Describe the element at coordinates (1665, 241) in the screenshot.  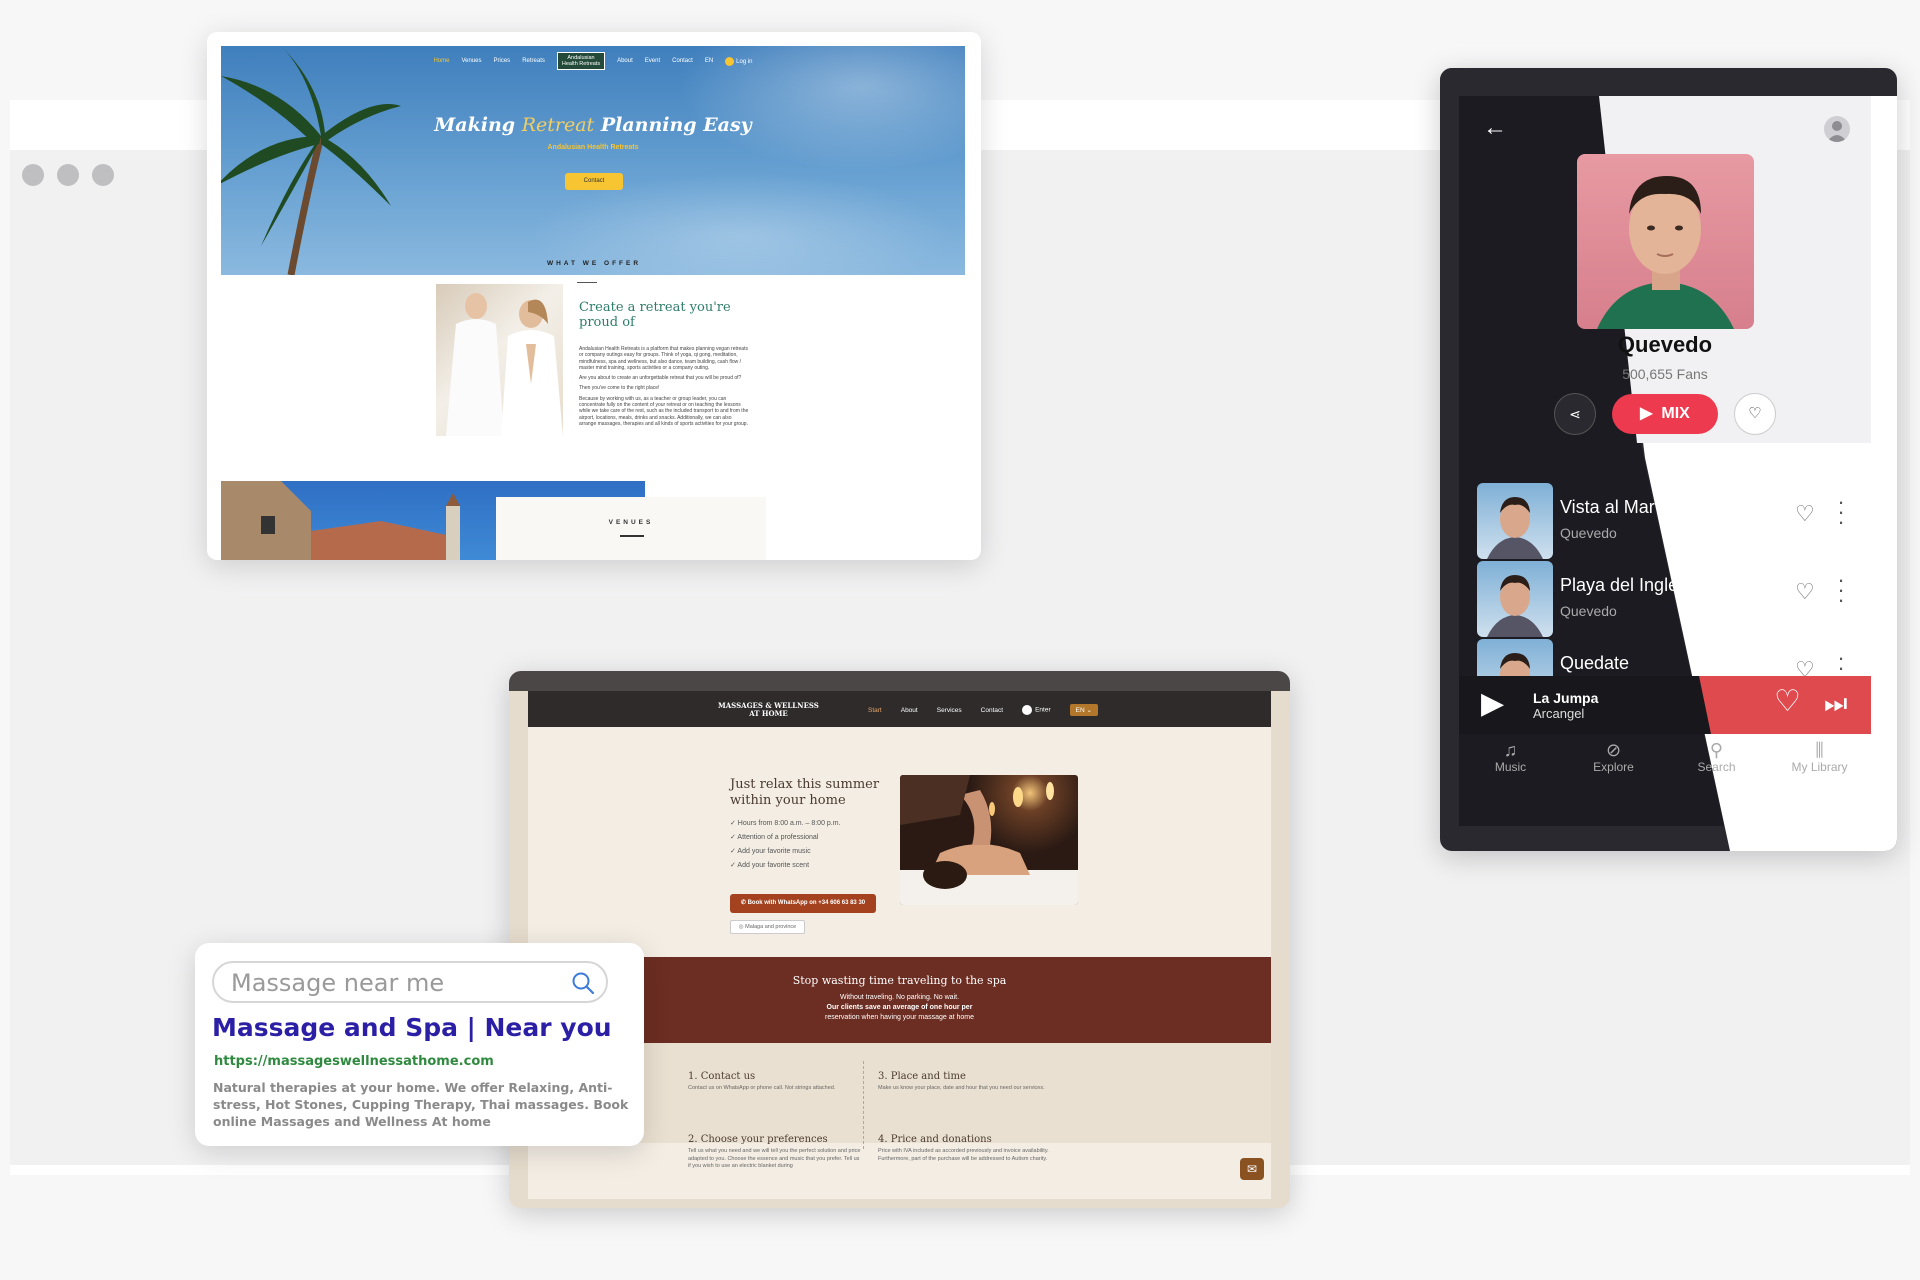
I see `artist-photo` at that location.